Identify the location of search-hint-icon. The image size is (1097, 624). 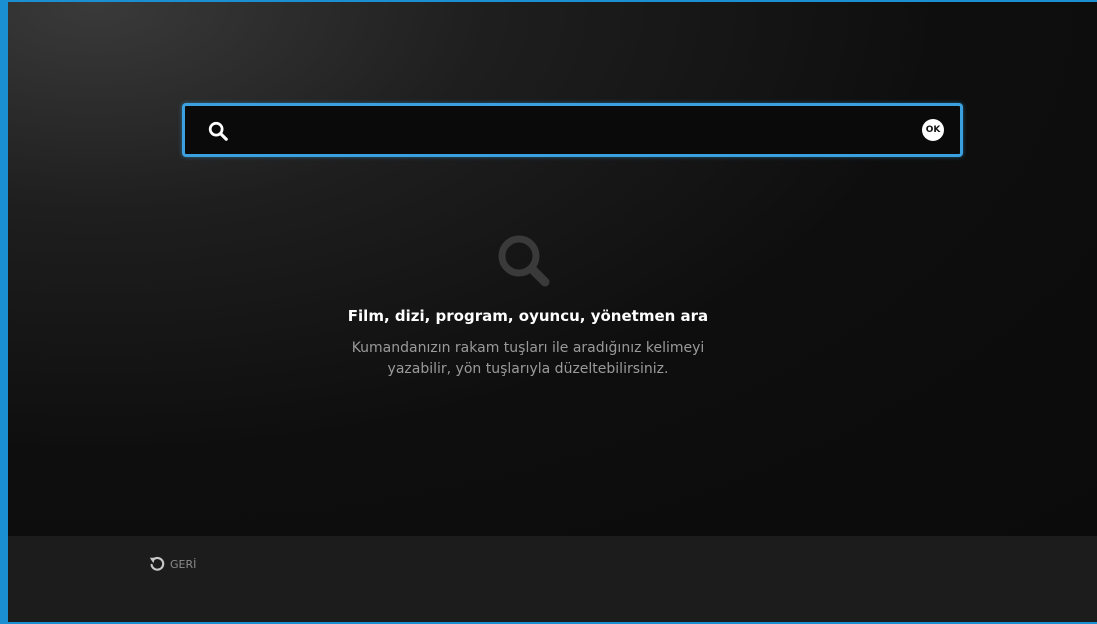
(524, 261).